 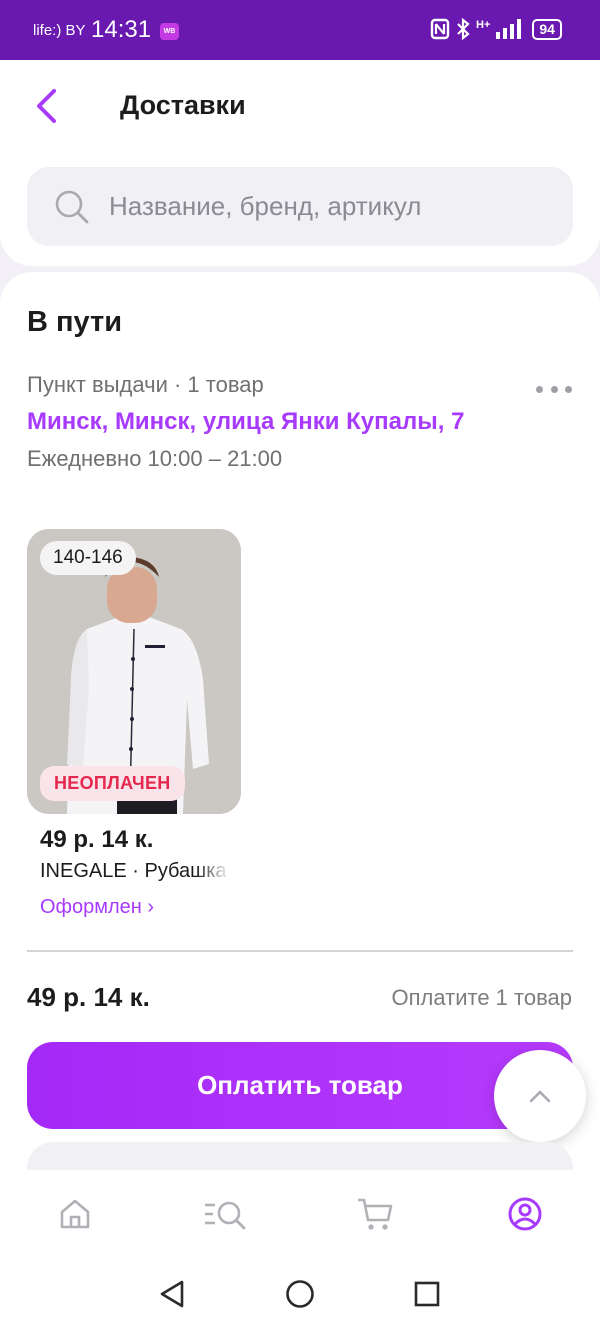 I want to click on total-price: 49 р. 14 к., so click(x=88, y=997).